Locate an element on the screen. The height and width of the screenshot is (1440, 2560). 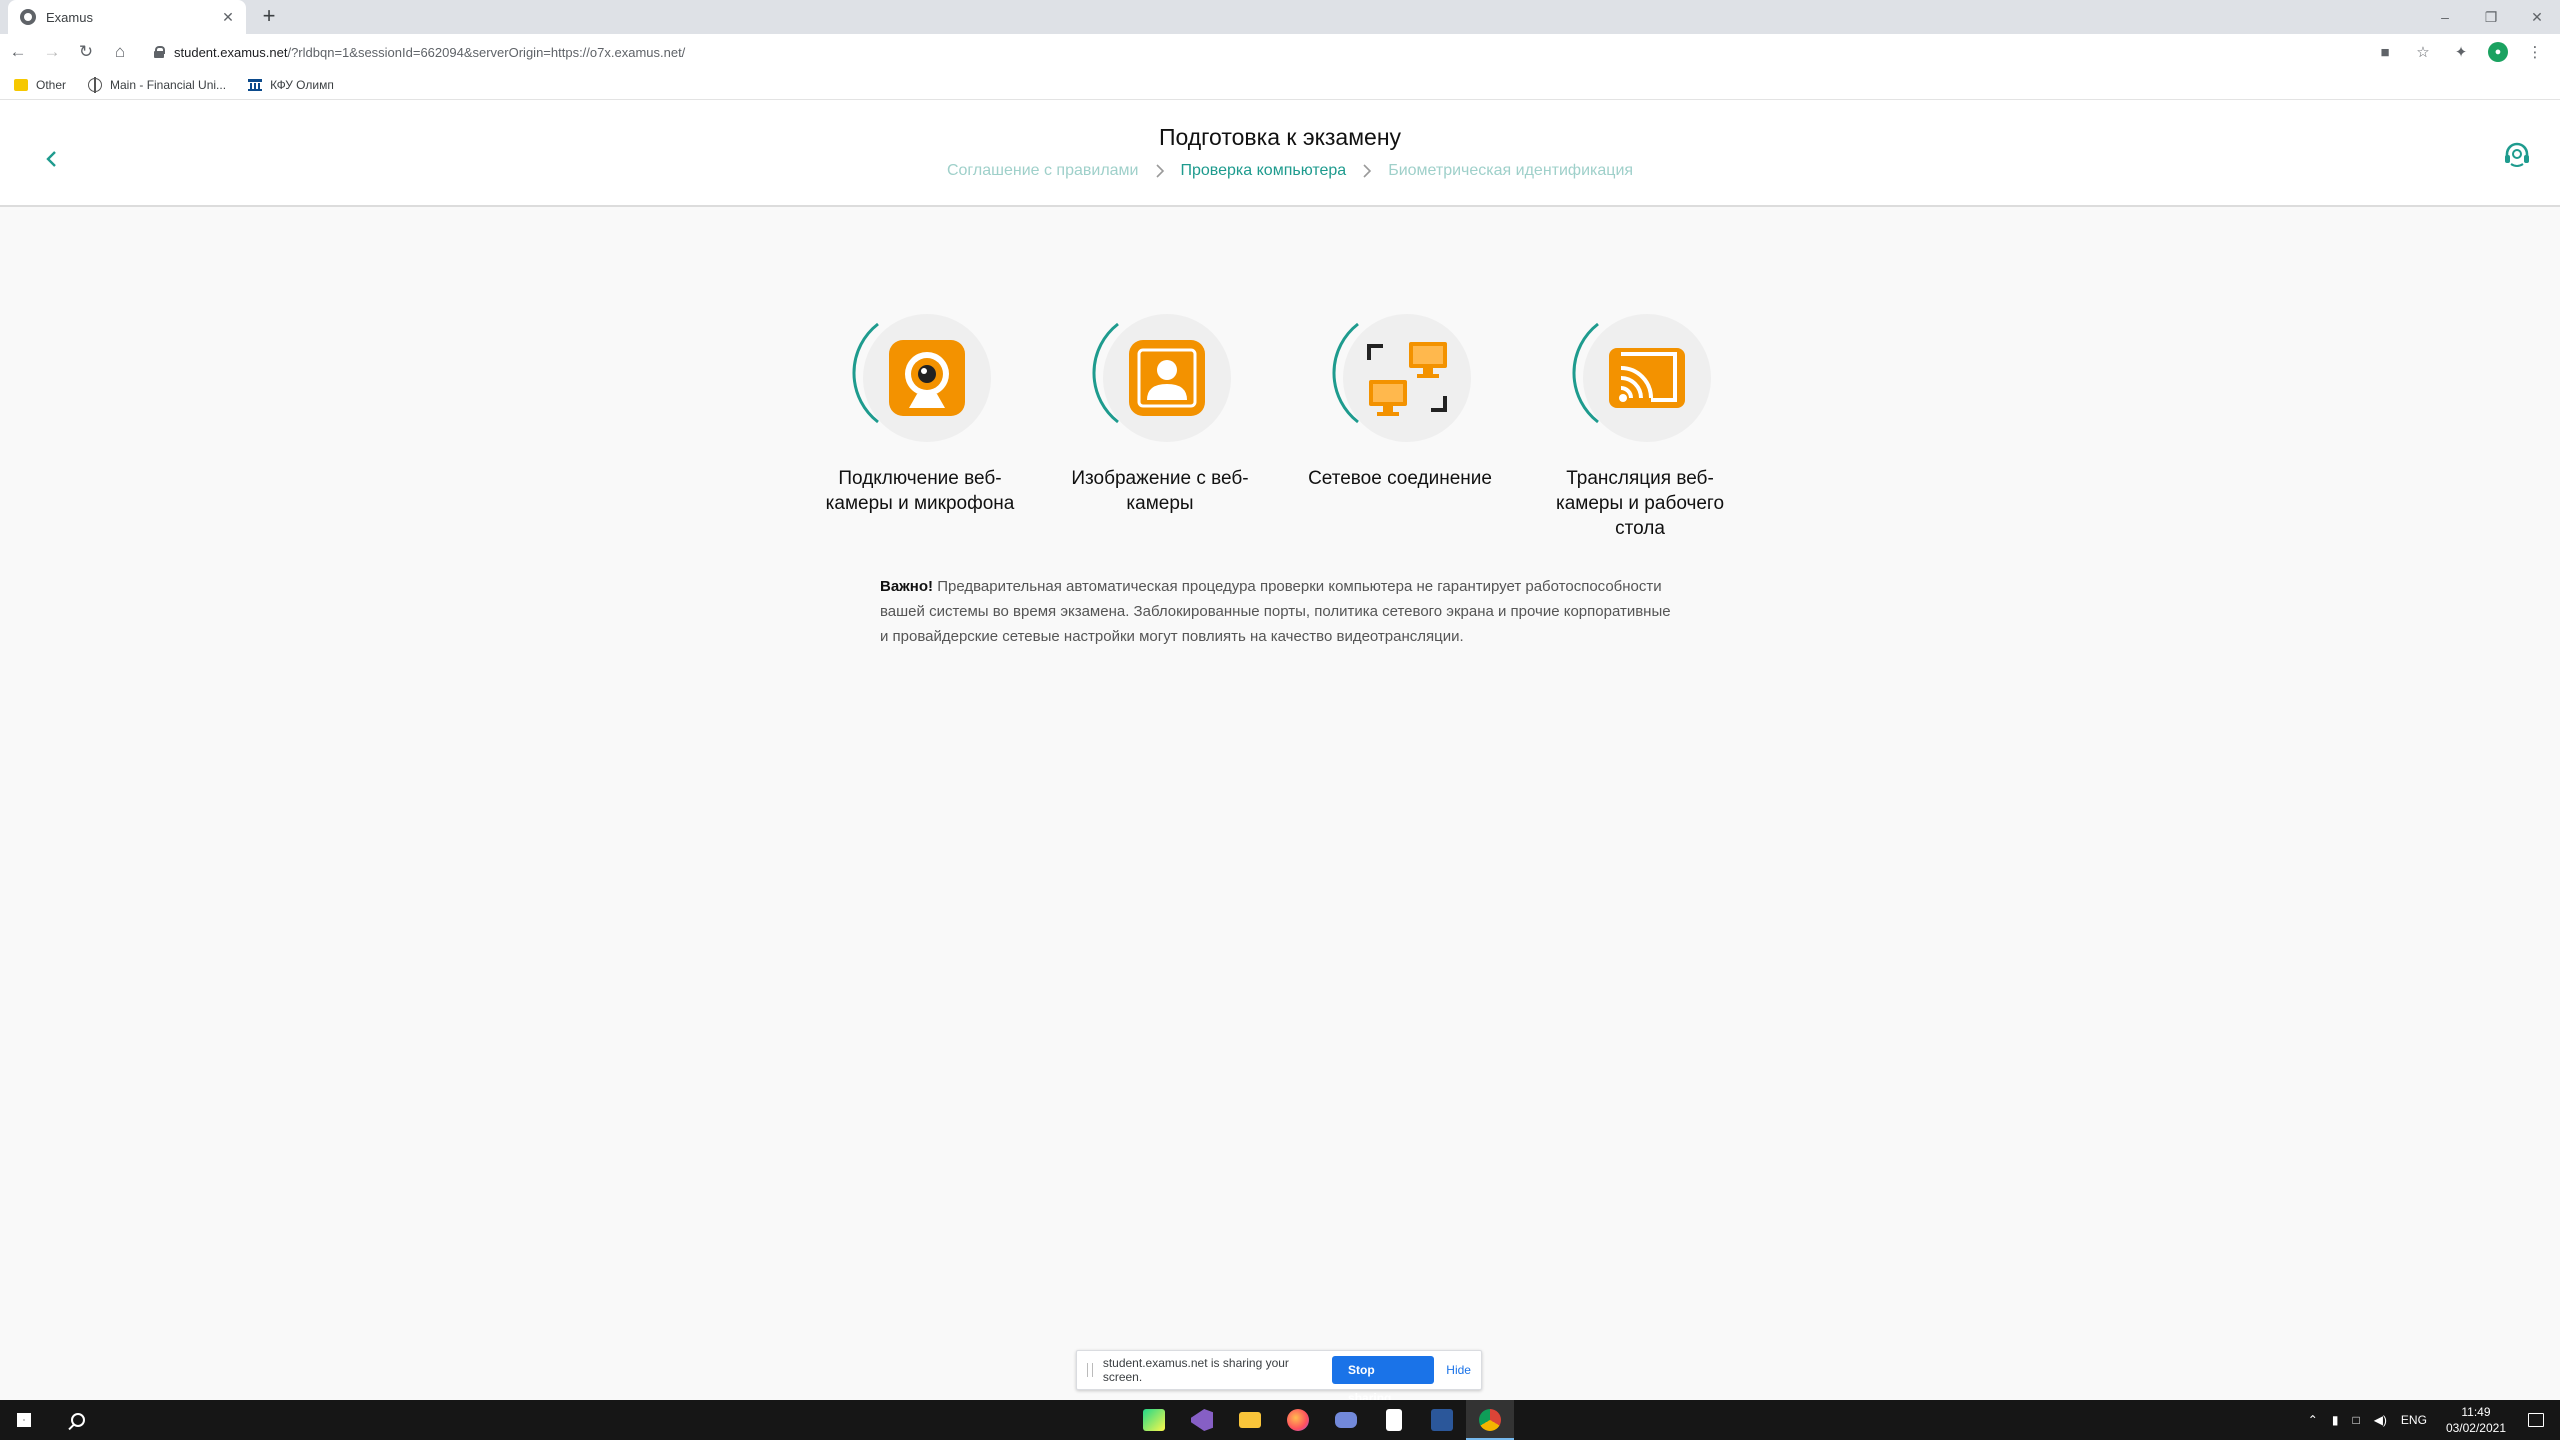
extensions-icon: ✦ is located at coordinates (2461, 52).